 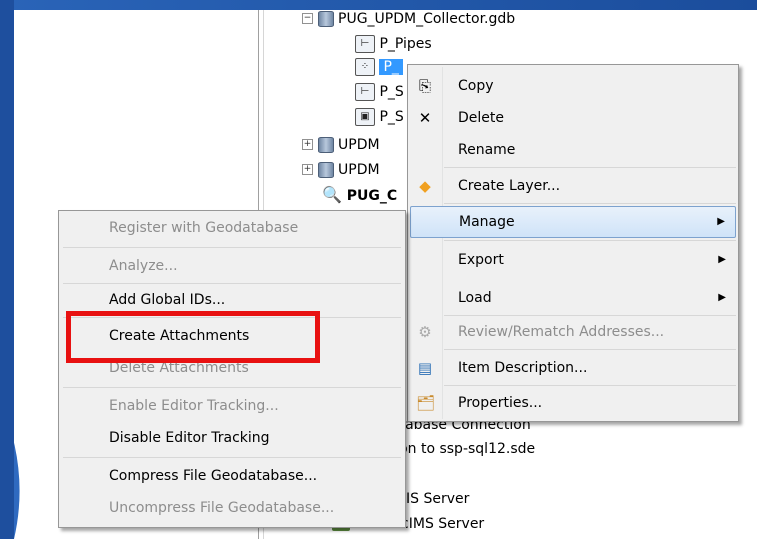 I want to click on tree-node-pug: 🔍 PUG_C, so click(x=359, y=195).